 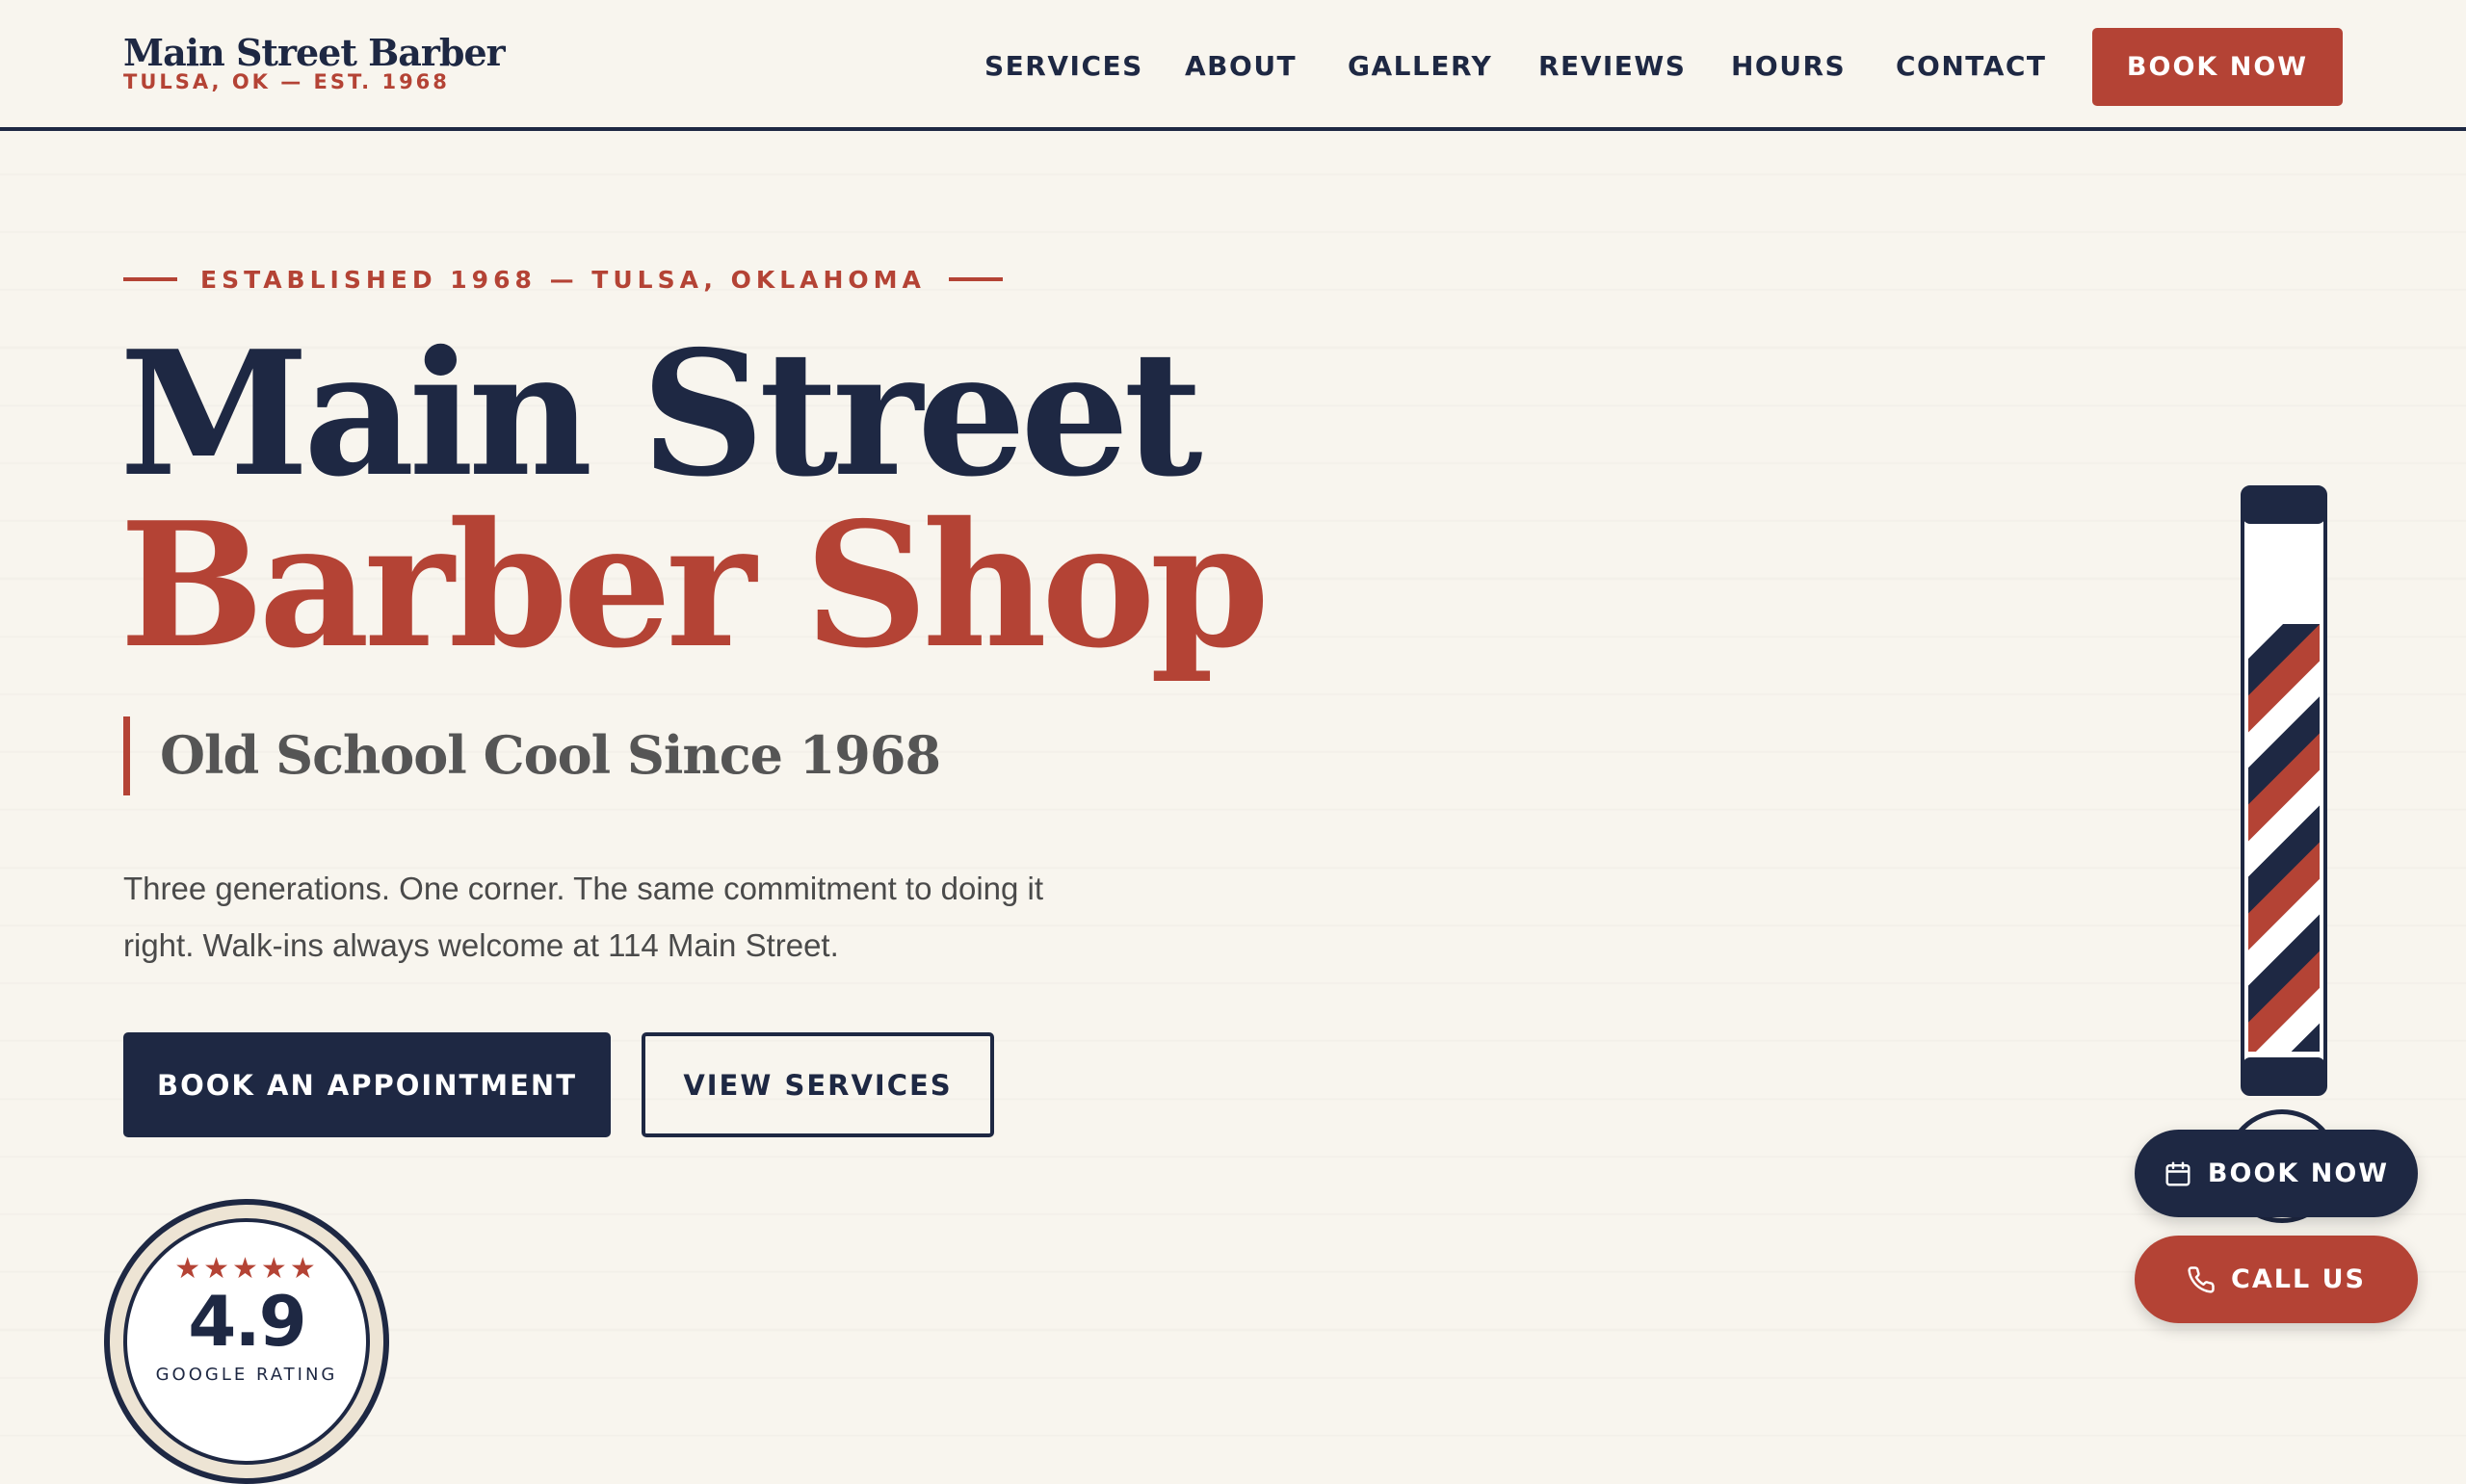 I want to click on floating-book-now-label: BOOK NOW, so click(x=2298, y=1173).